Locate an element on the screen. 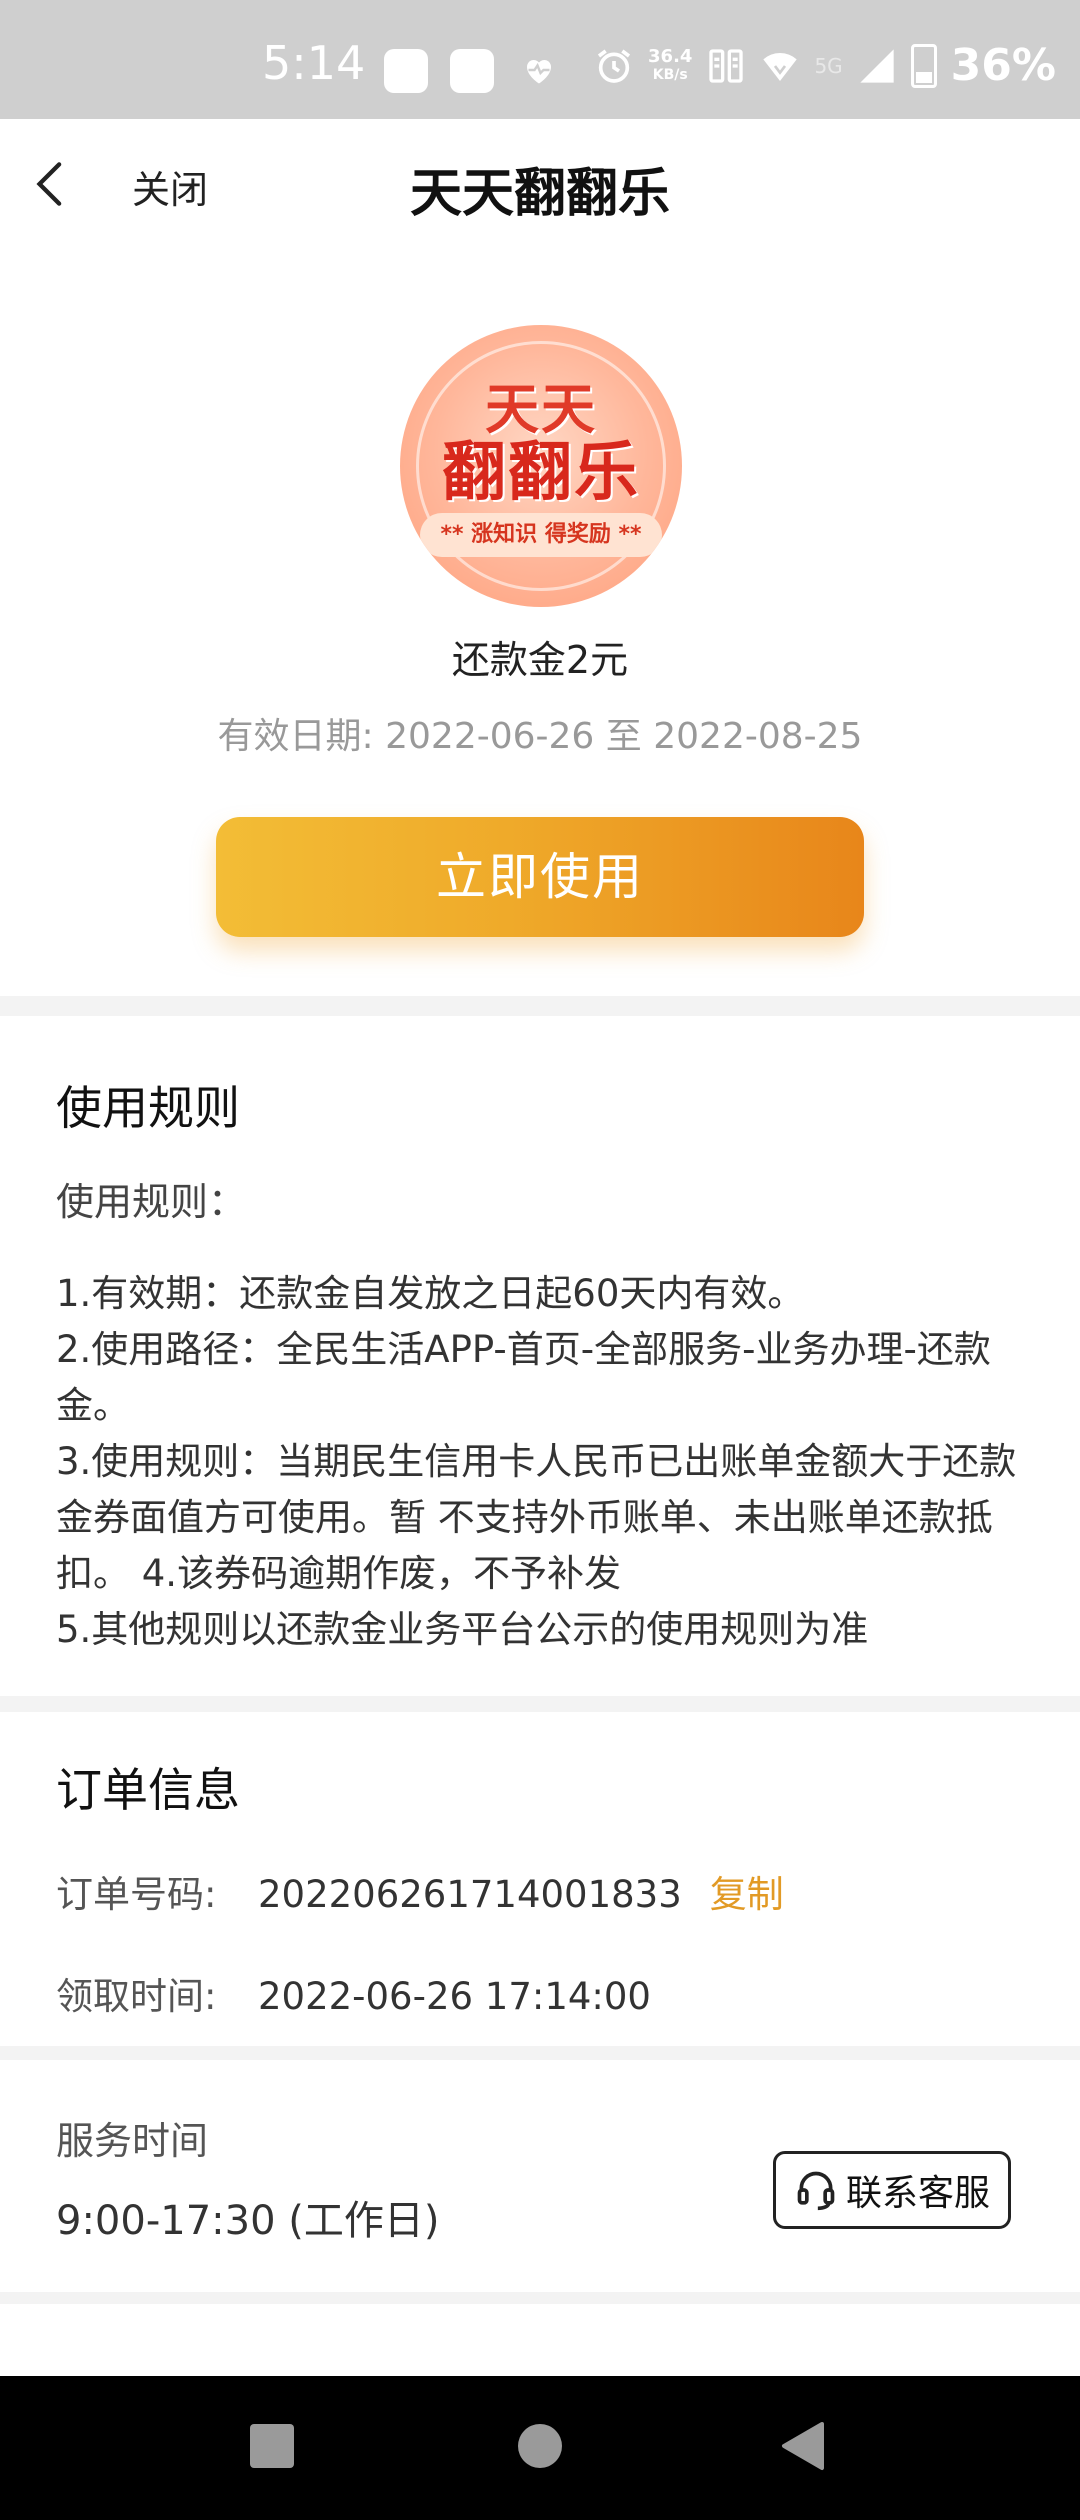 This screenshot has width=1080, height=2520. status-time: 5:14 is located at coordinates (314, 63).